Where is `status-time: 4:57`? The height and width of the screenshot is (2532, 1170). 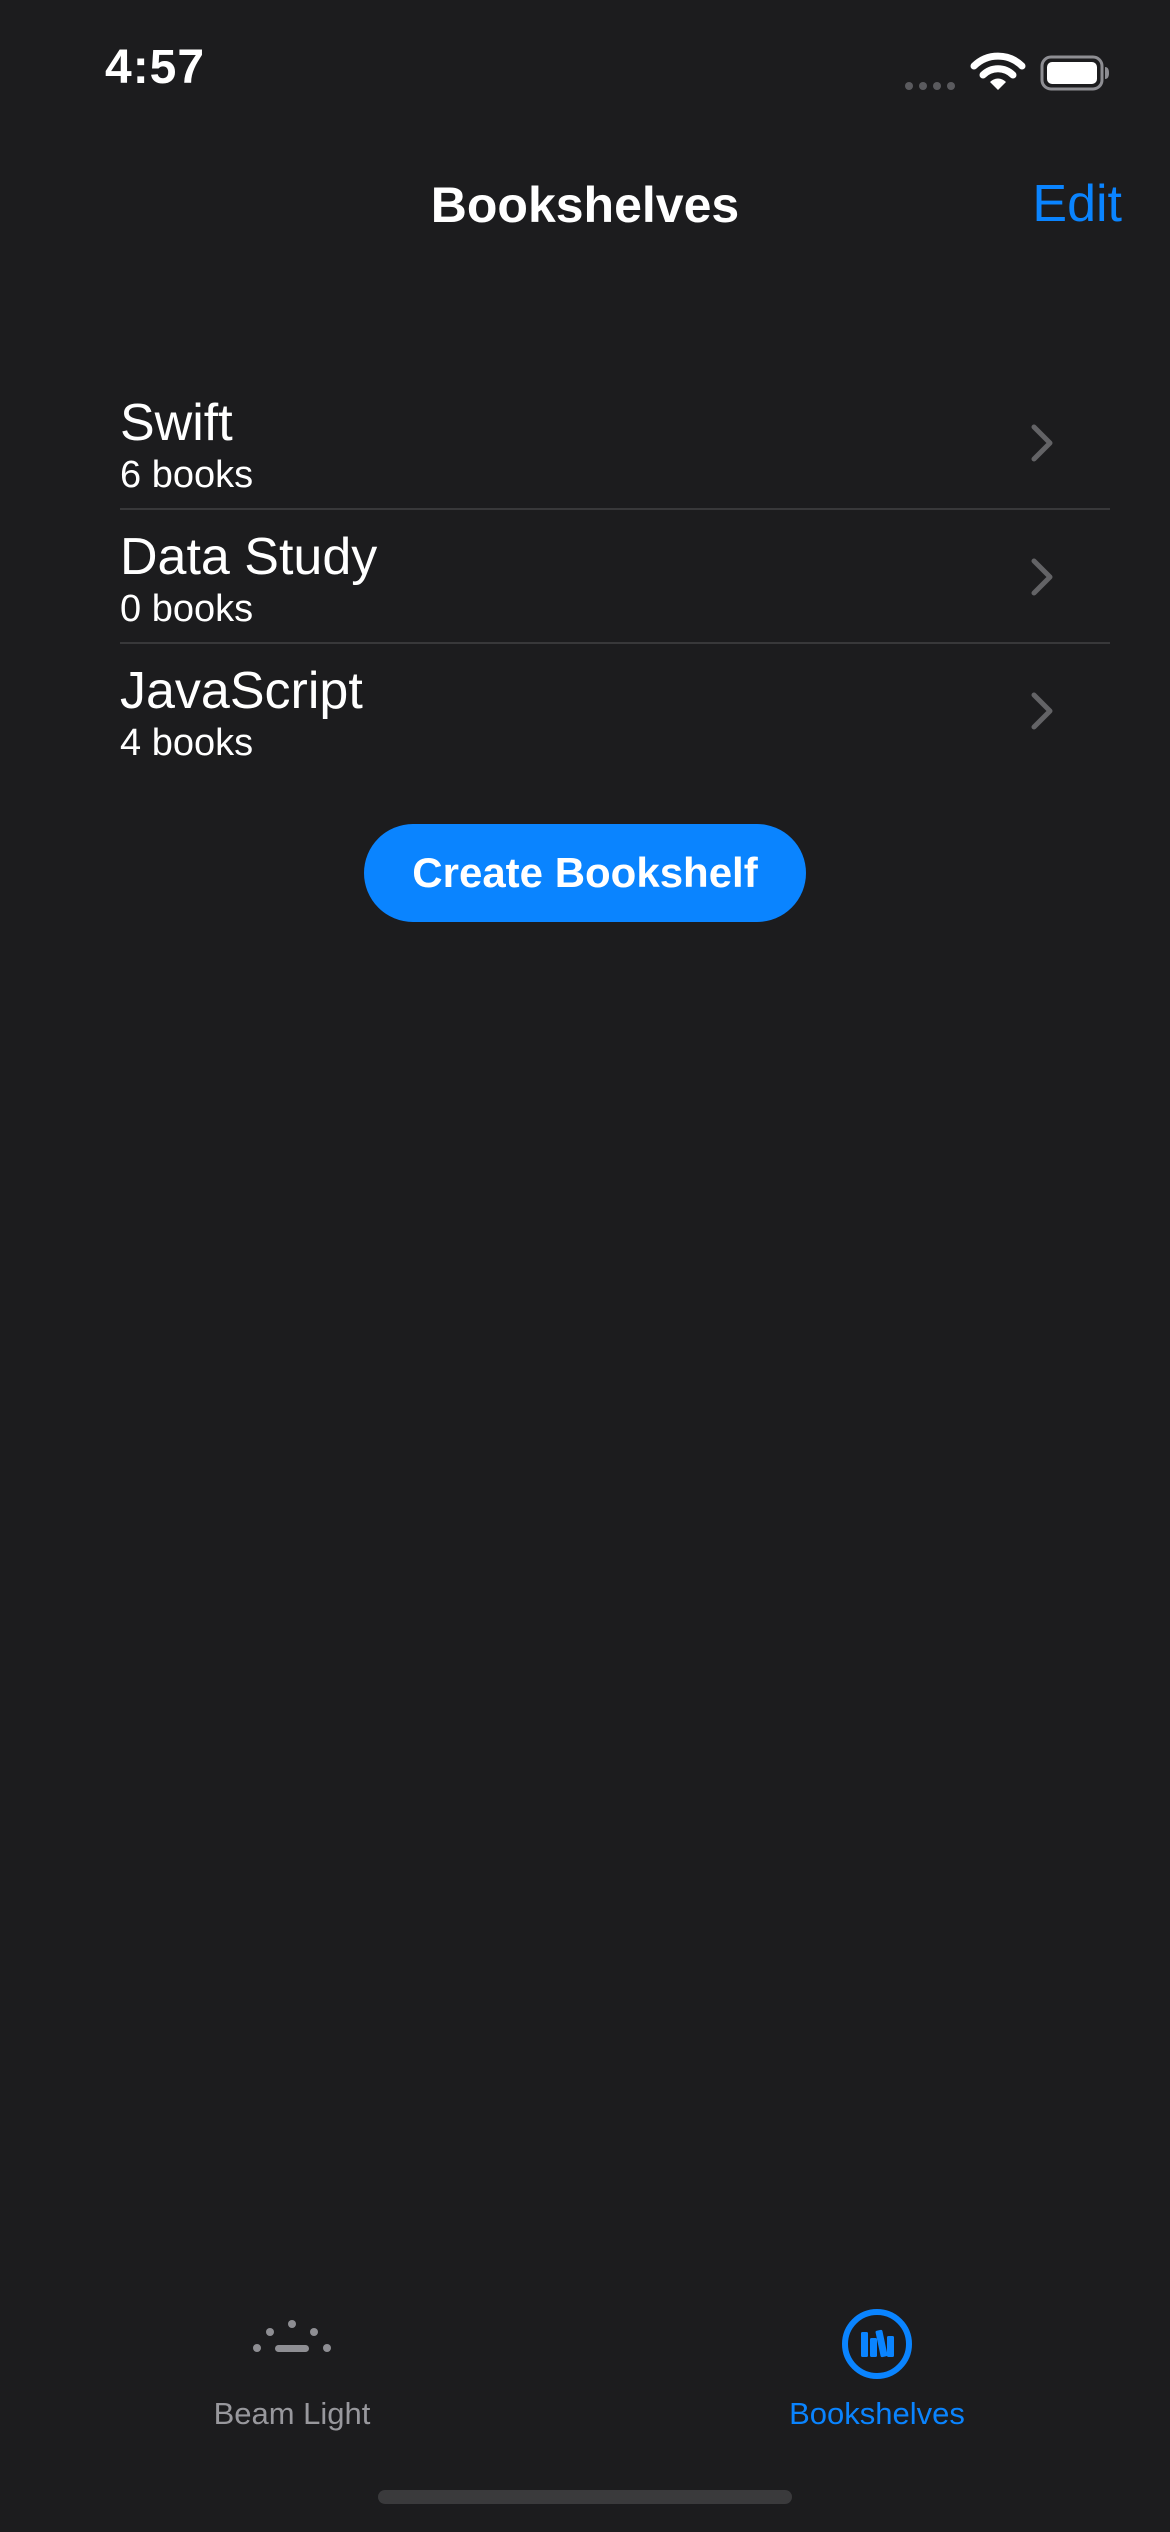 status-time: 4:57 is located at coordinates (155, 67).